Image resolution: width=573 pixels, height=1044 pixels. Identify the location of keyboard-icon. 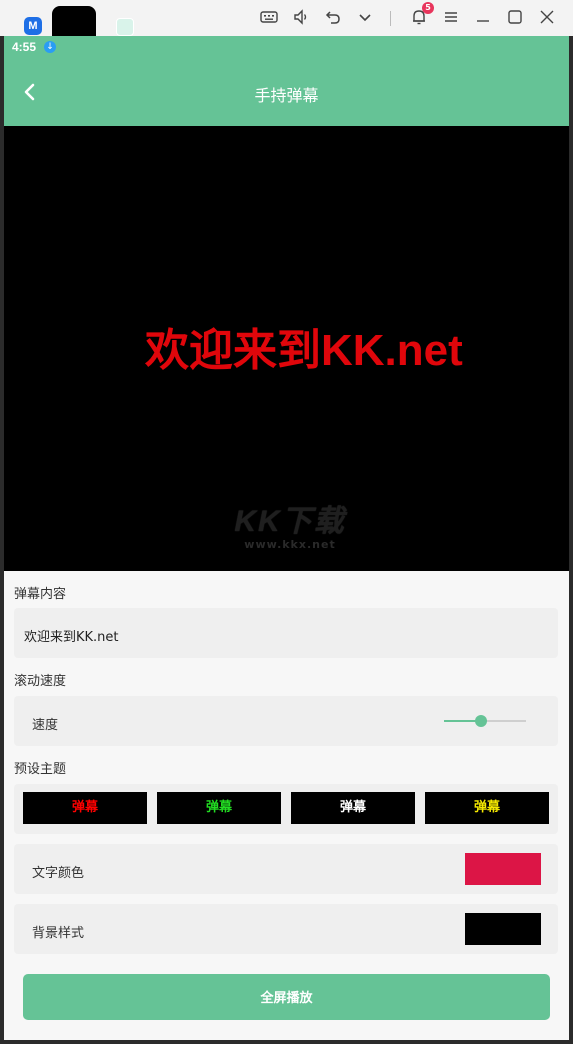
(269, 19).